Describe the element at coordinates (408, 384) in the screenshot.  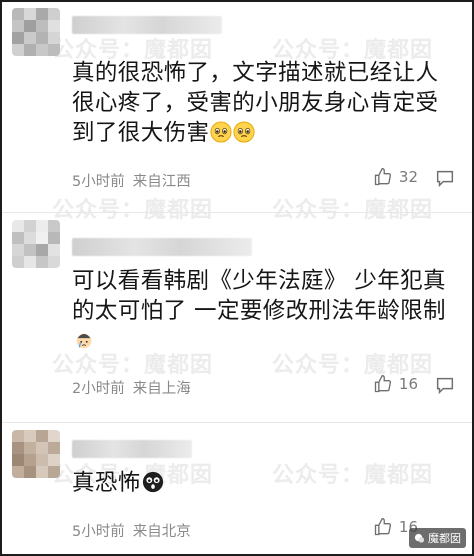
I see `like-count: 16` at that location.